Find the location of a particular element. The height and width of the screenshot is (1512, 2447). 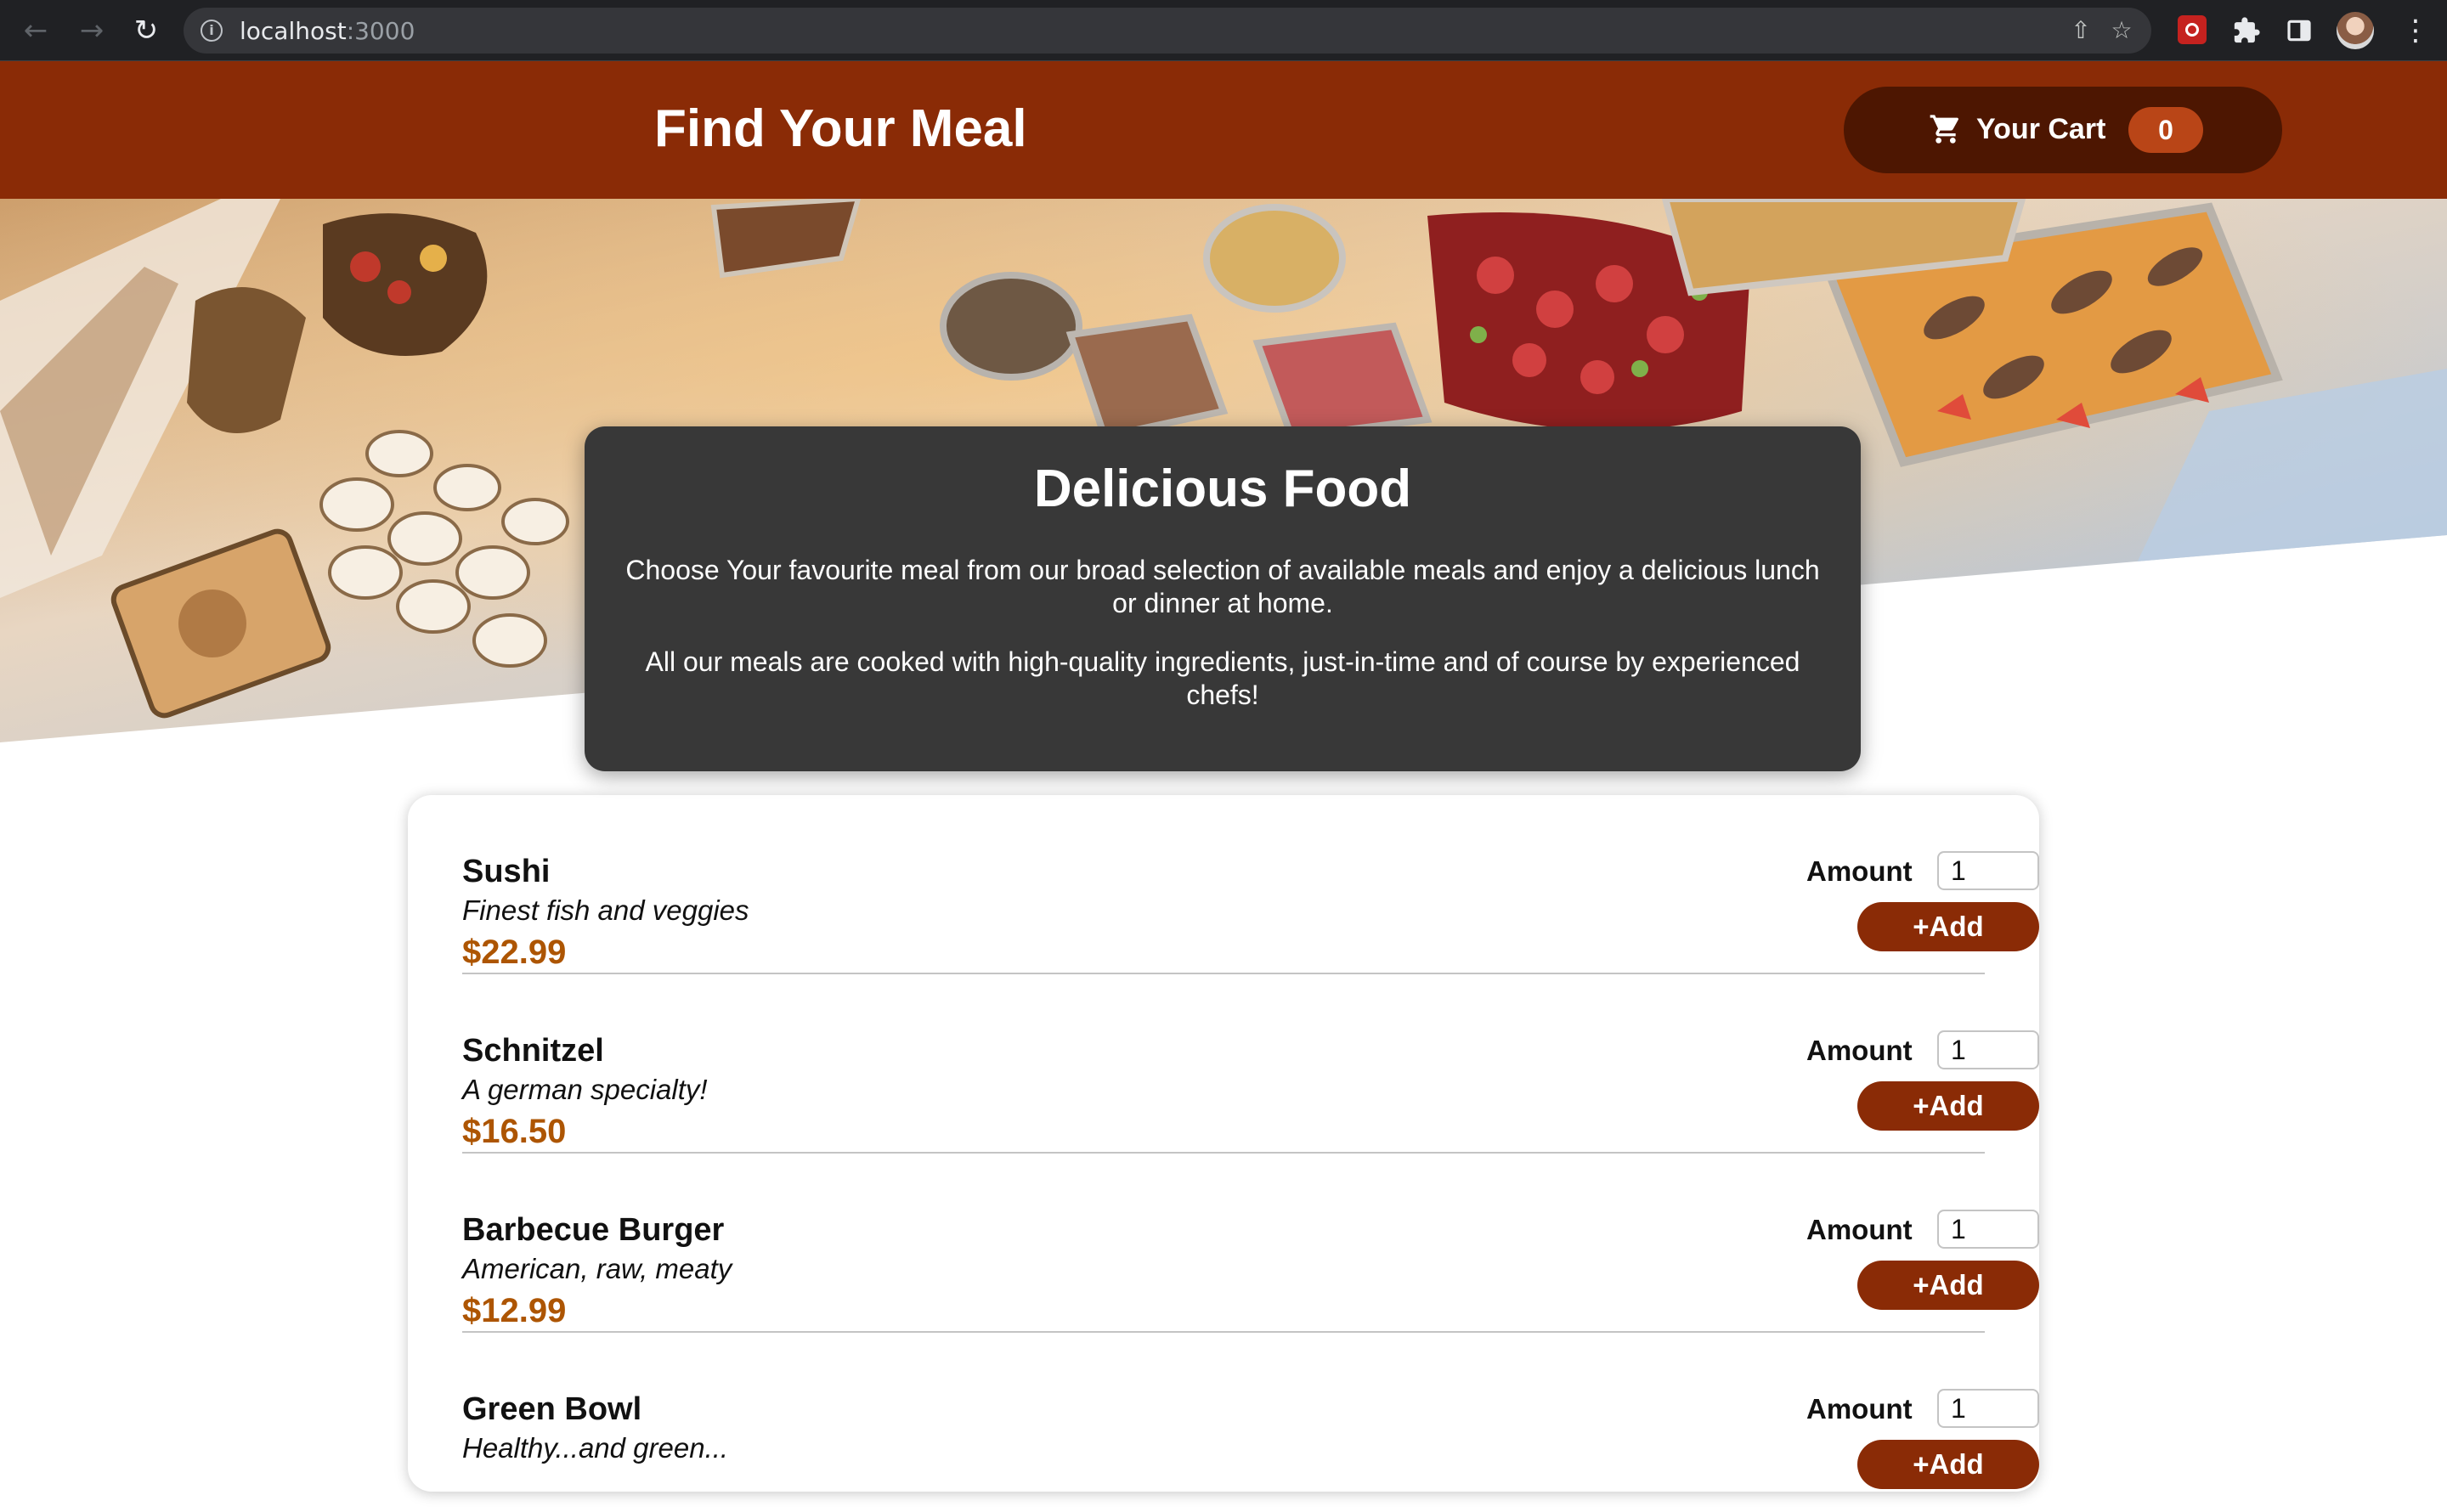

arrow-left-icon: ← is located at coordinates (35, 31).